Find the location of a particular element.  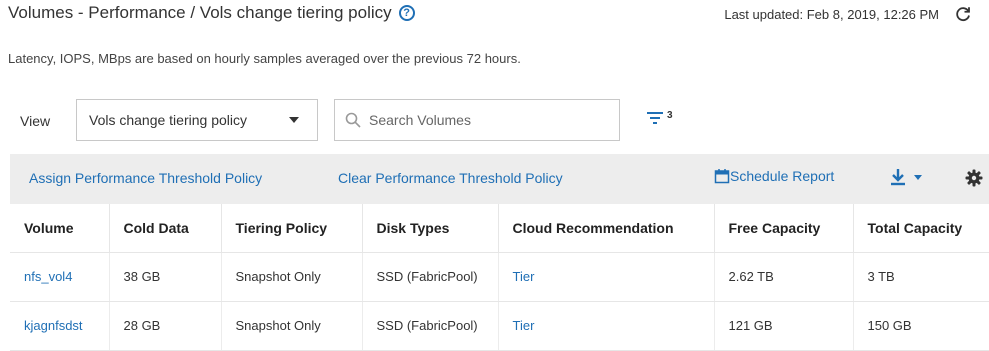

view-select-value: Vols change tiering policy is located at coordinates (168, 120).